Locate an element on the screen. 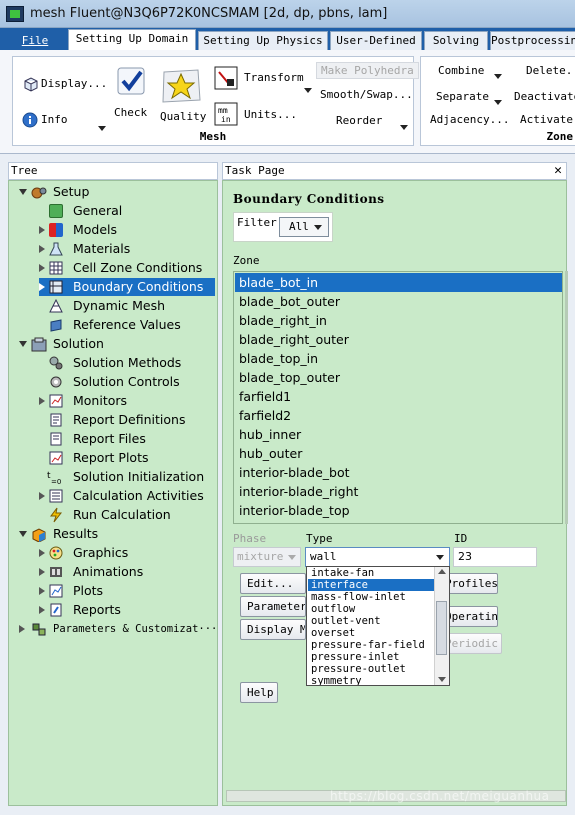 The height and width of the screenshot is (815, 575). tree-item-materials: Materials is located at coordinates (127, 249).